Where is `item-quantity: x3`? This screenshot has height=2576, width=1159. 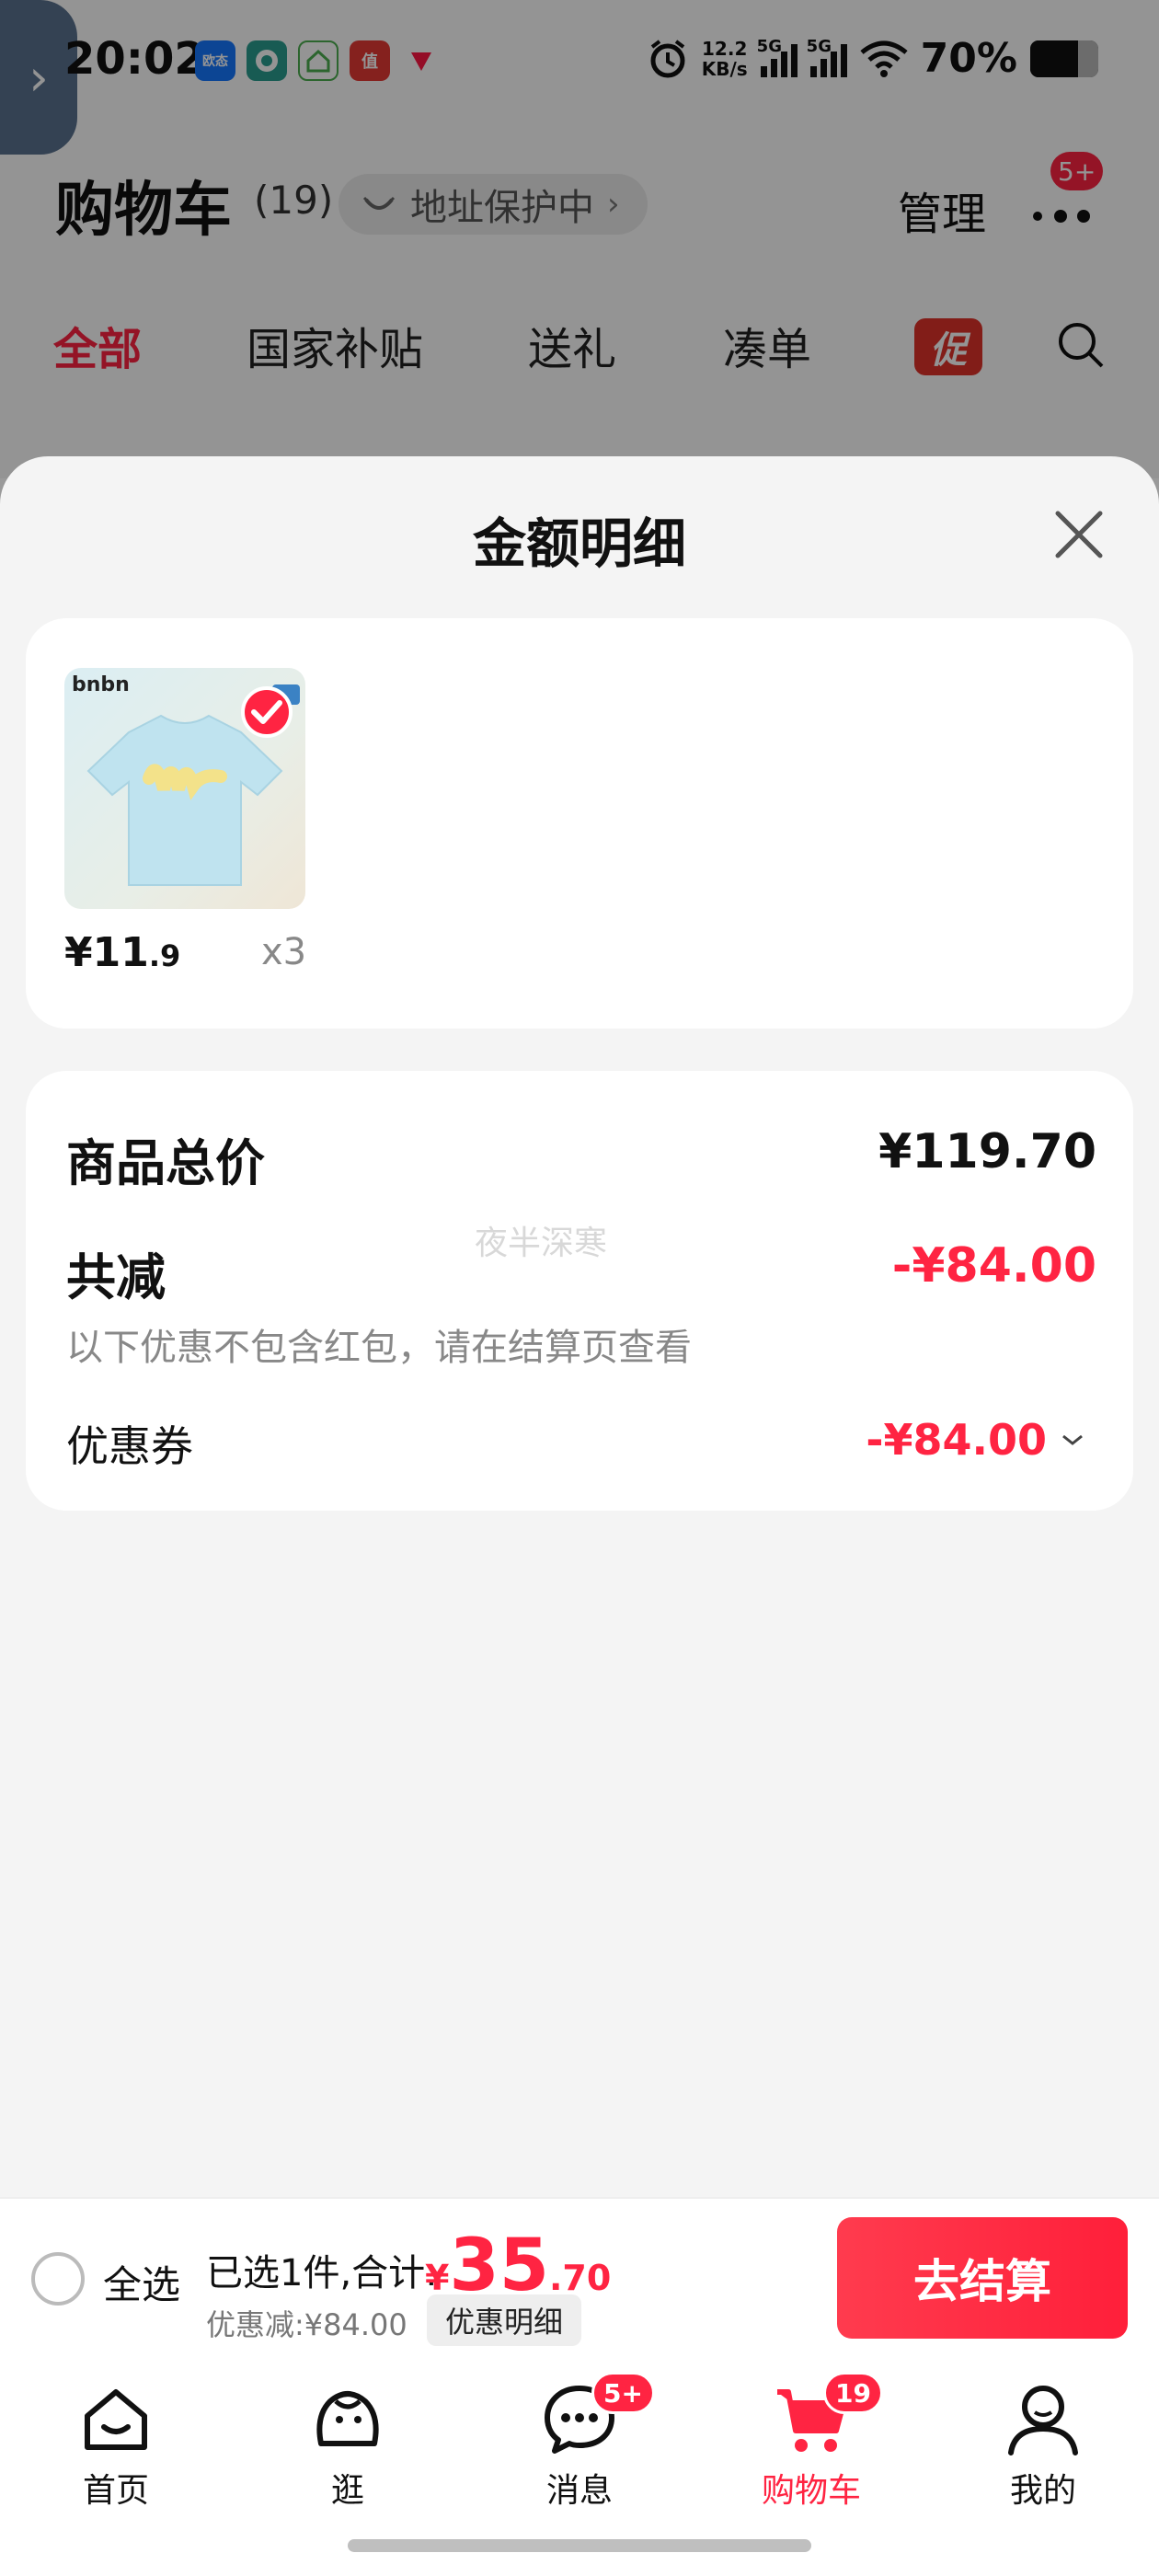
item-quantity: x3 is located at coordinates (284, 952).